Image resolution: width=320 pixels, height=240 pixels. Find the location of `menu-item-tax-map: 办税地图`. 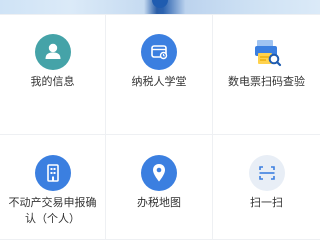

menu-item-tax-map: 办税地图 is located at coordinates (159, 187).